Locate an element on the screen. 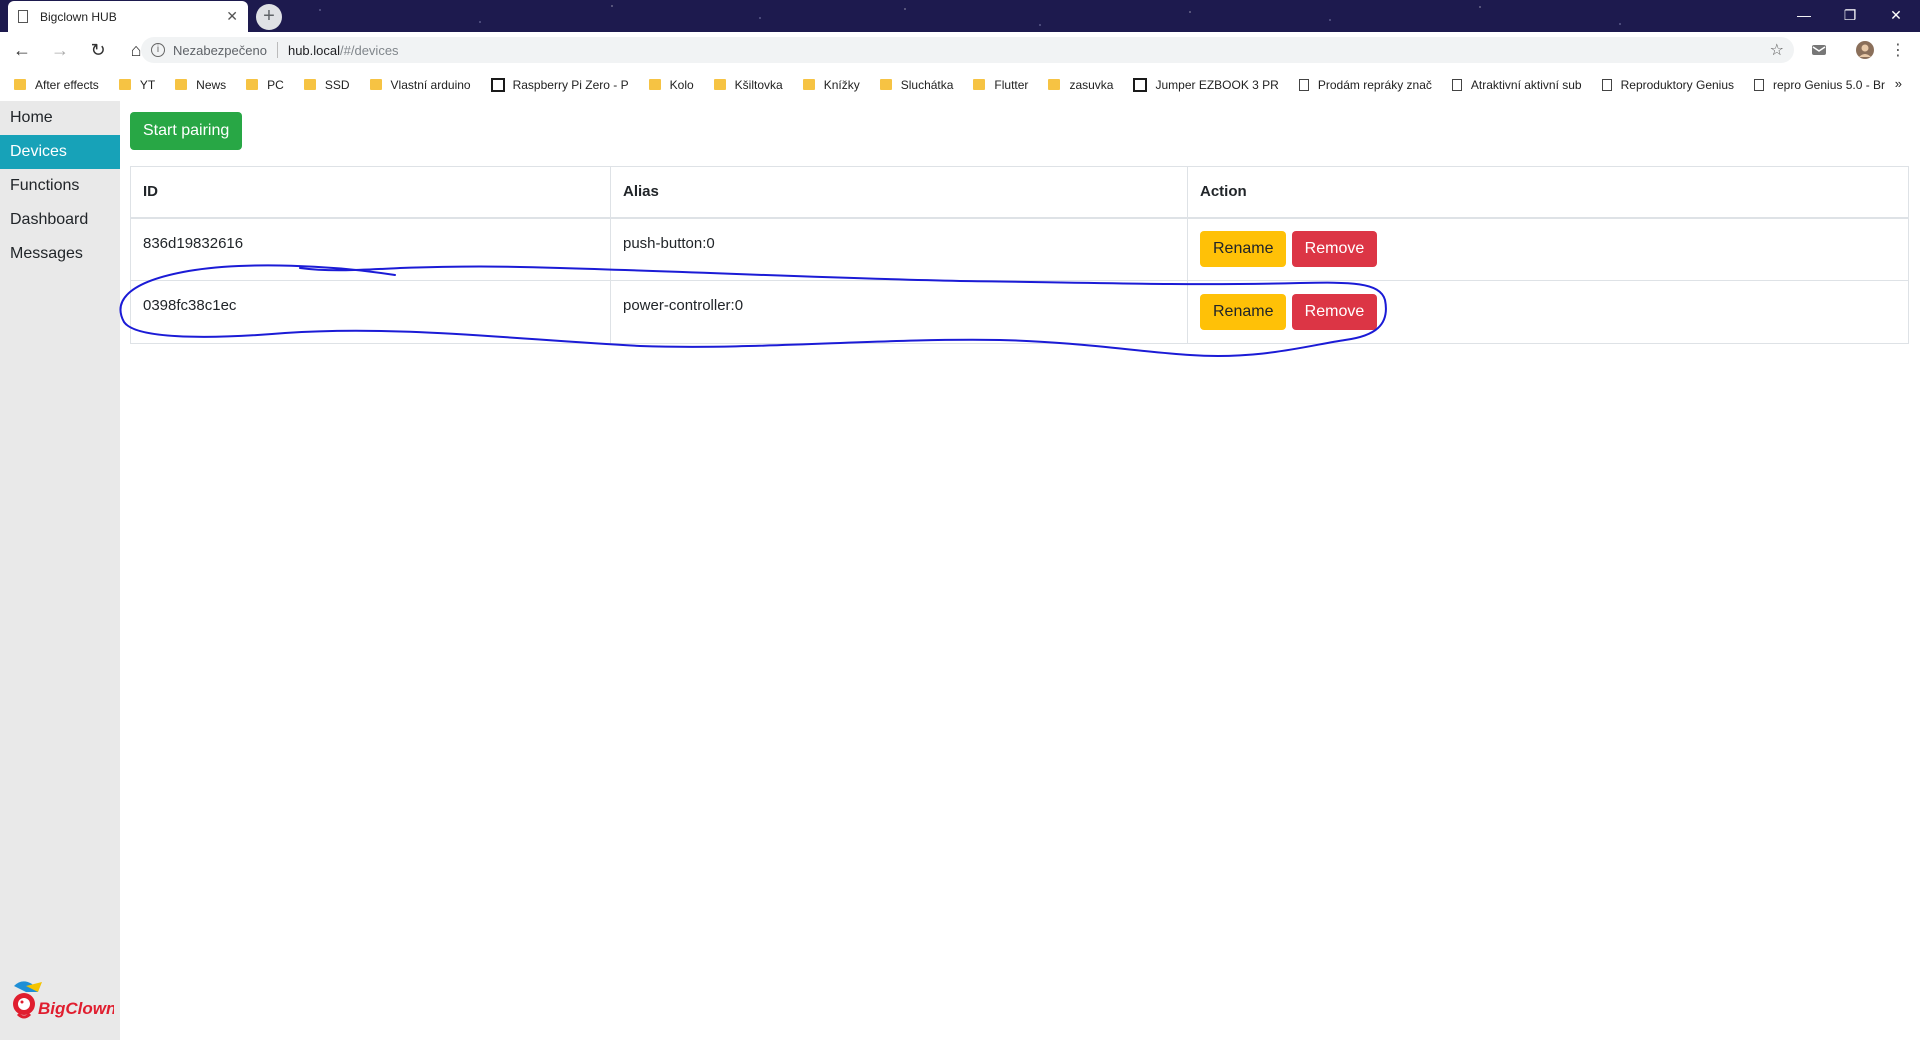 The height and width of the screenshot is (1040, 1920). bookmark-label: Raspberry Pi Zero - P is located at coordinates (570, 84).